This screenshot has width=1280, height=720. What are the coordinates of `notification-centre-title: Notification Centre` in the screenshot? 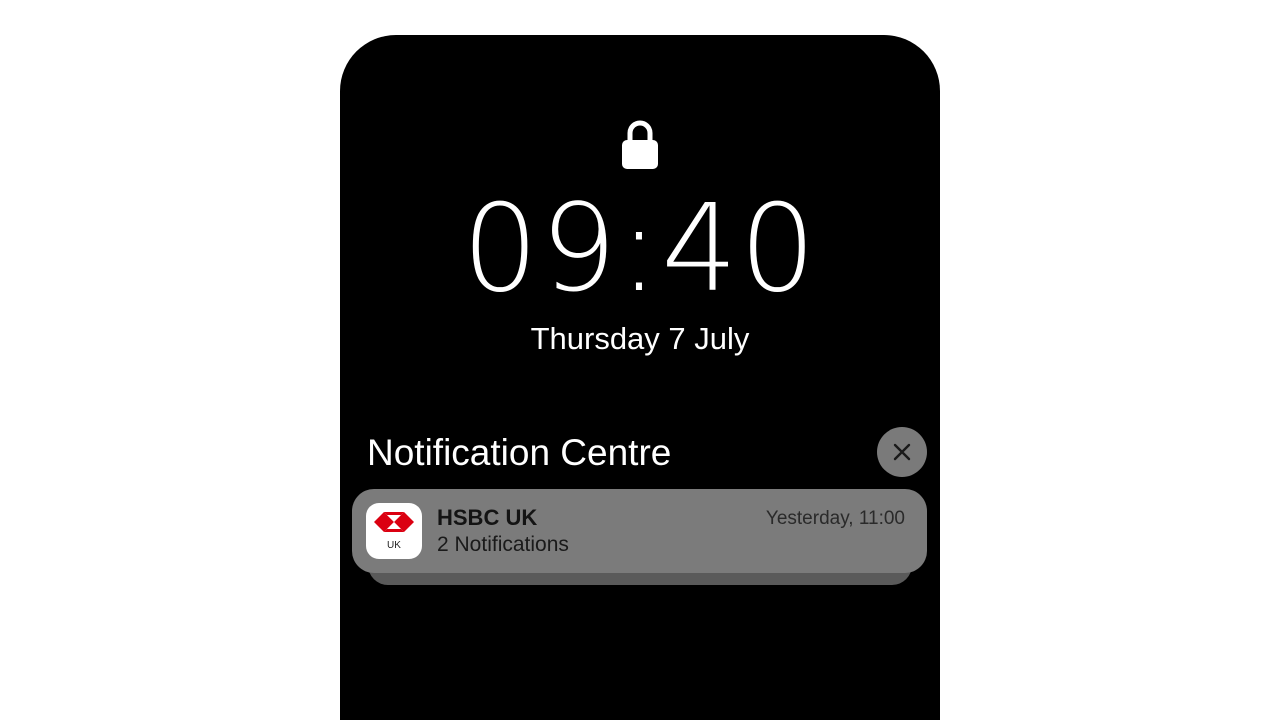 It's located at (519, 452).